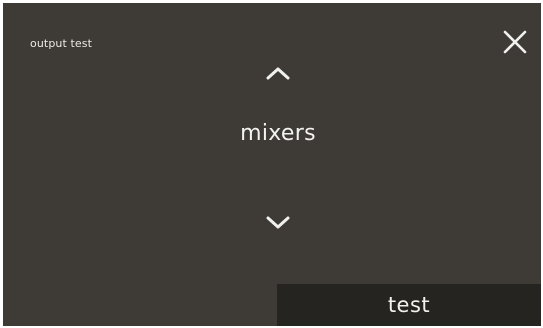 The height and width of the screenshot is (328, 543). What do you see at coordinates (61, 43) in the screenshot?
I see `screen-title: output test` at bounding box center [61, 43].